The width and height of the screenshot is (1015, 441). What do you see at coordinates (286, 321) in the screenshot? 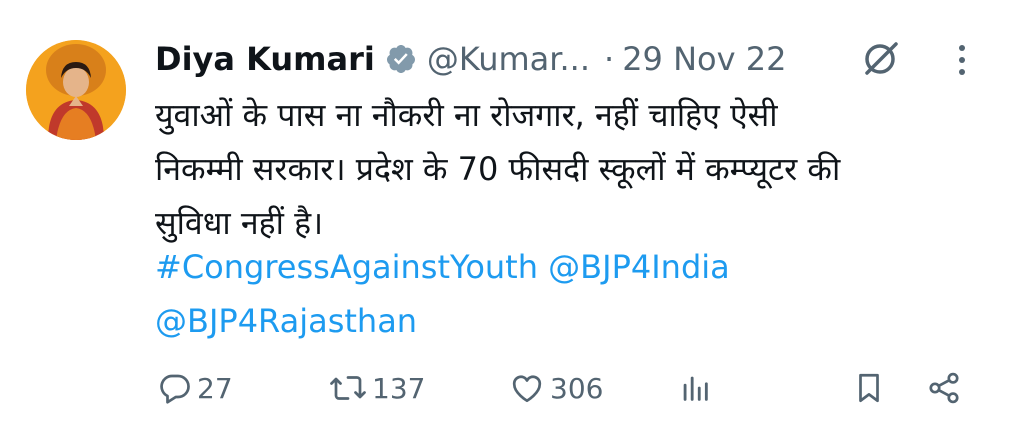
I see `mention-link: @BJP4Rajasthan` at bounding box center [286, 321].